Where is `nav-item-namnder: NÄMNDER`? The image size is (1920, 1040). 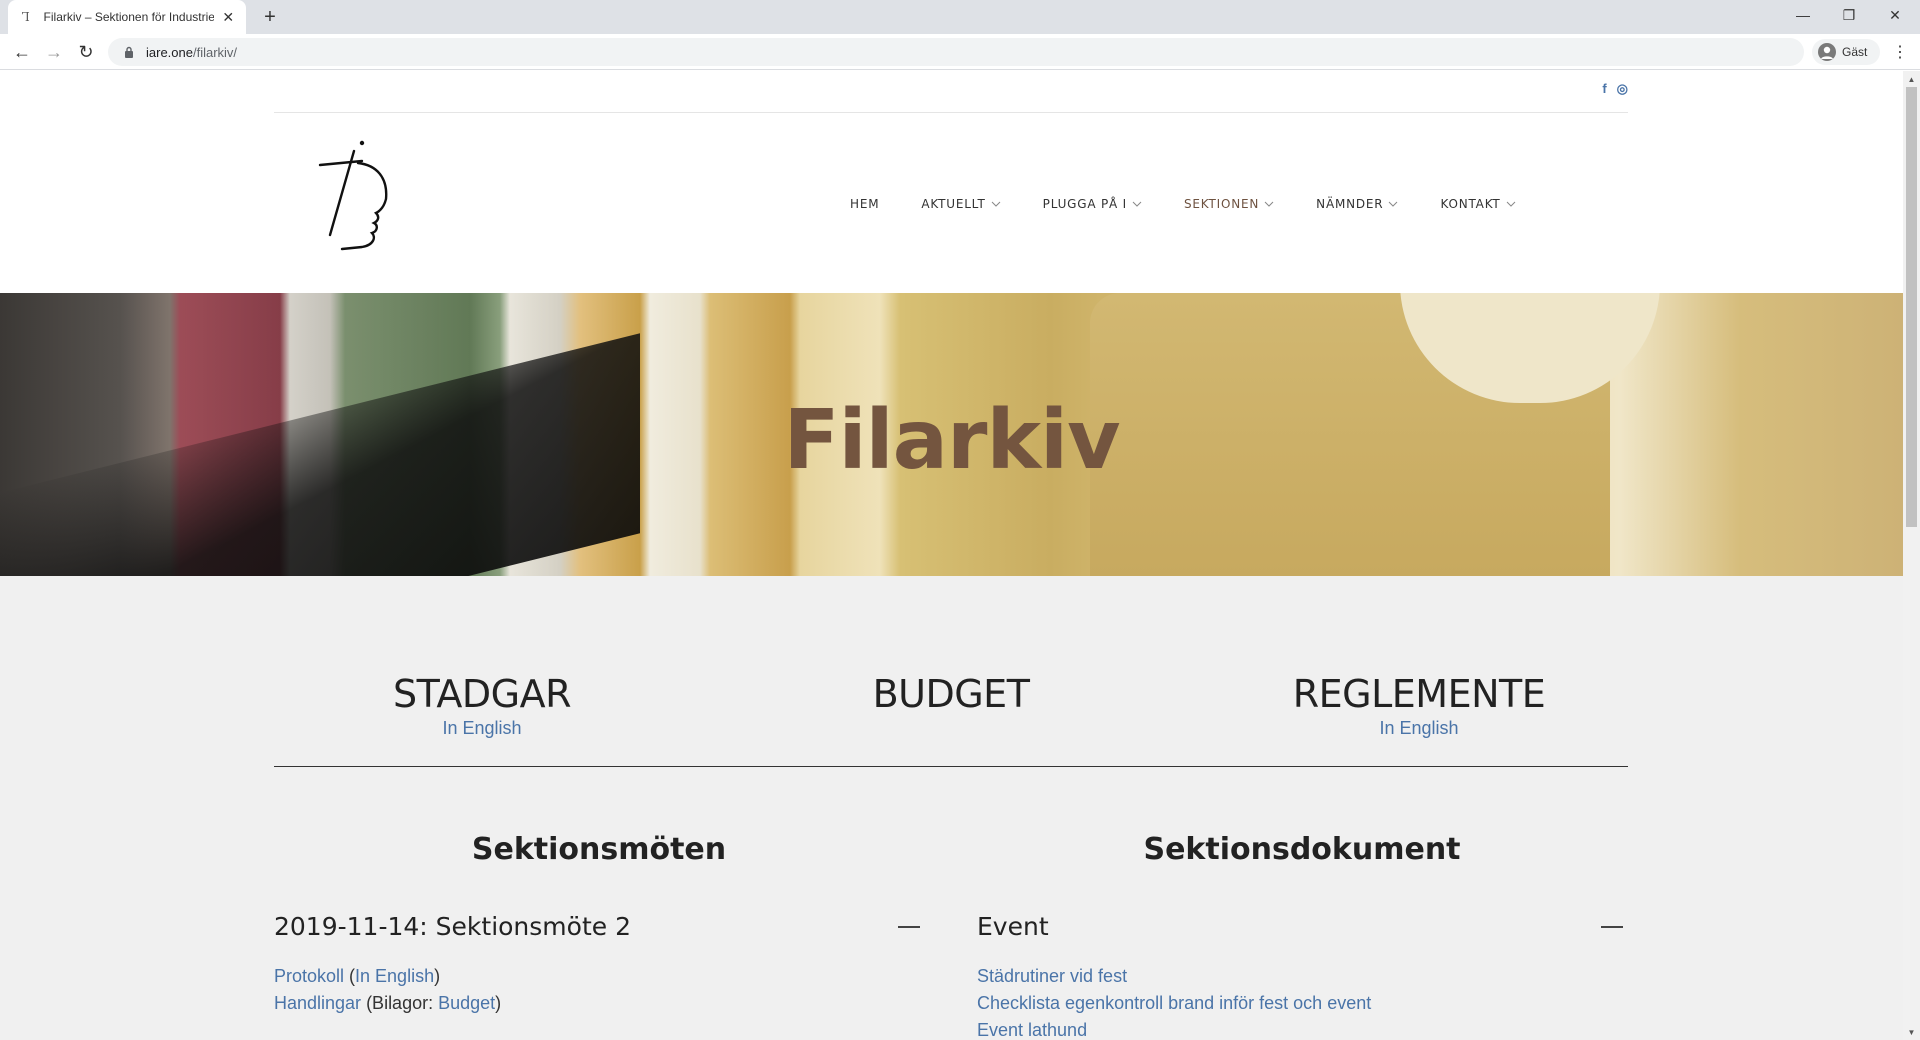
nav-item-namnder: NÄMNDER is located at coordinates (1357, 204).